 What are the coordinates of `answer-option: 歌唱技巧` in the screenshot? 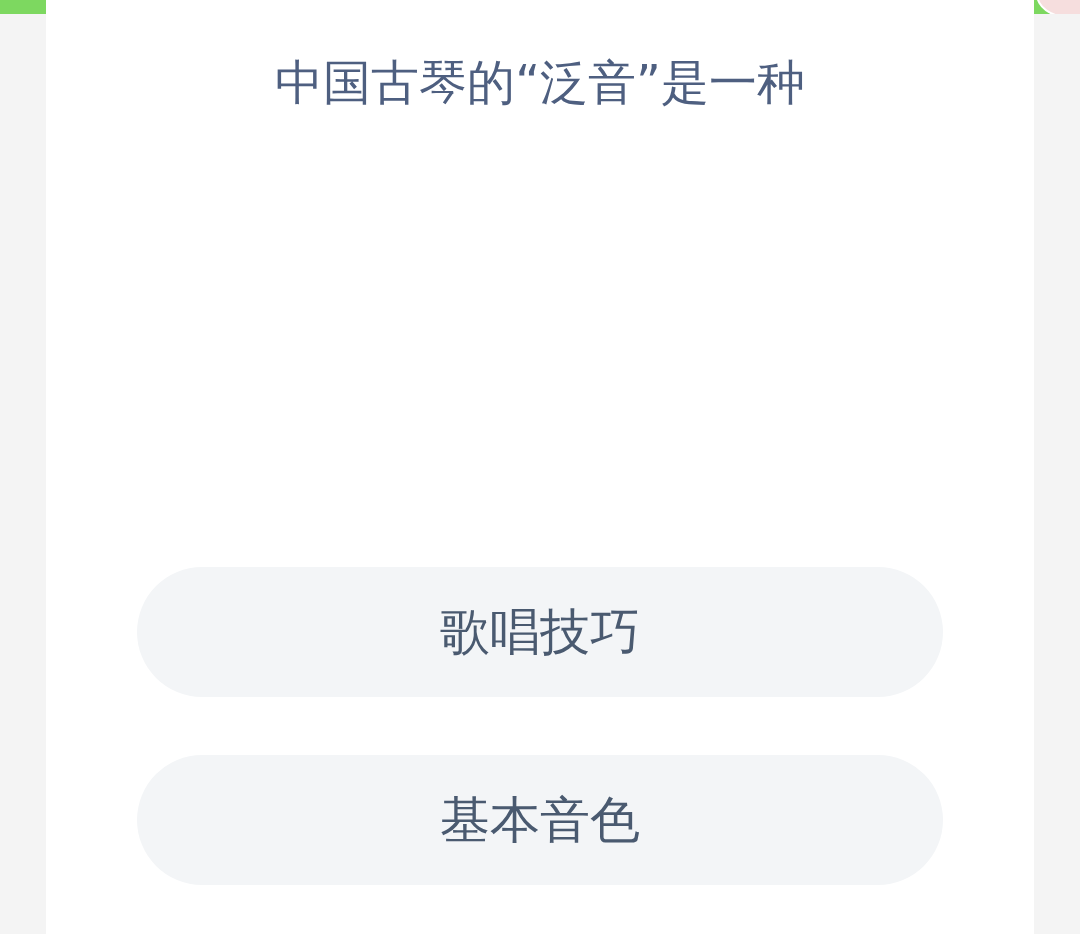 It's located at (540, 632).